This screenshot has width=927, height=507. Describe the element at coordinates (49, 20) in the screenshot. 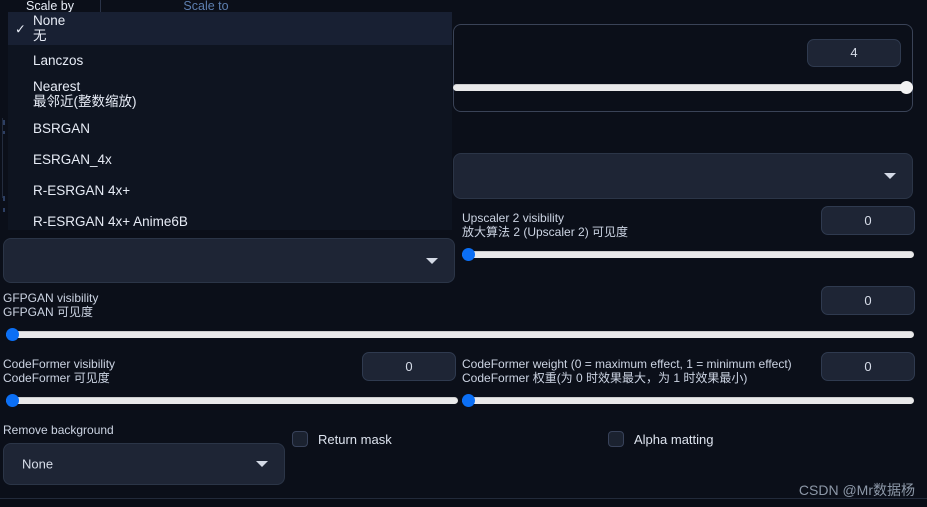

I see `dropdown-option-label-en: None` at that location.